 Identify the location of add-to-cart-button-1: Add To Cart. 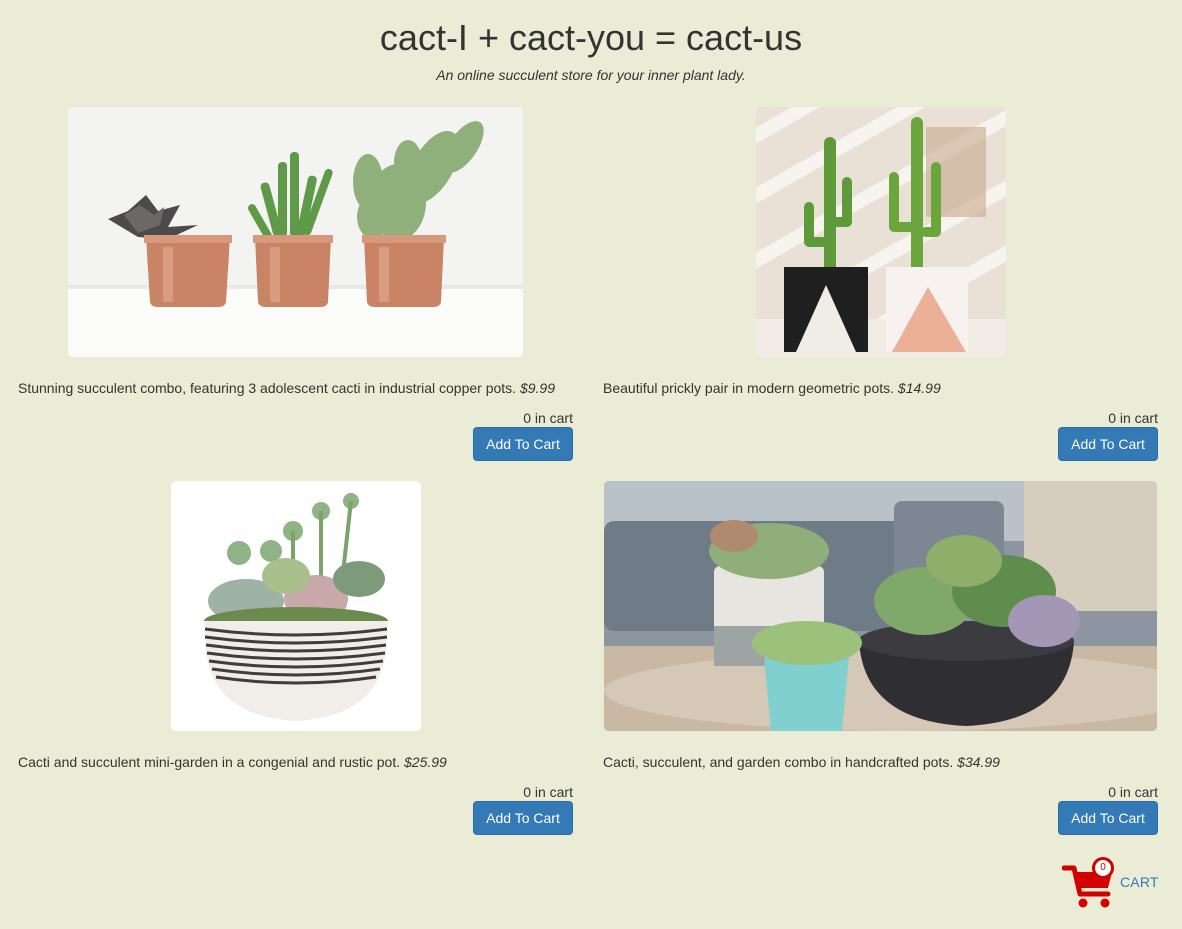
(523, 444).